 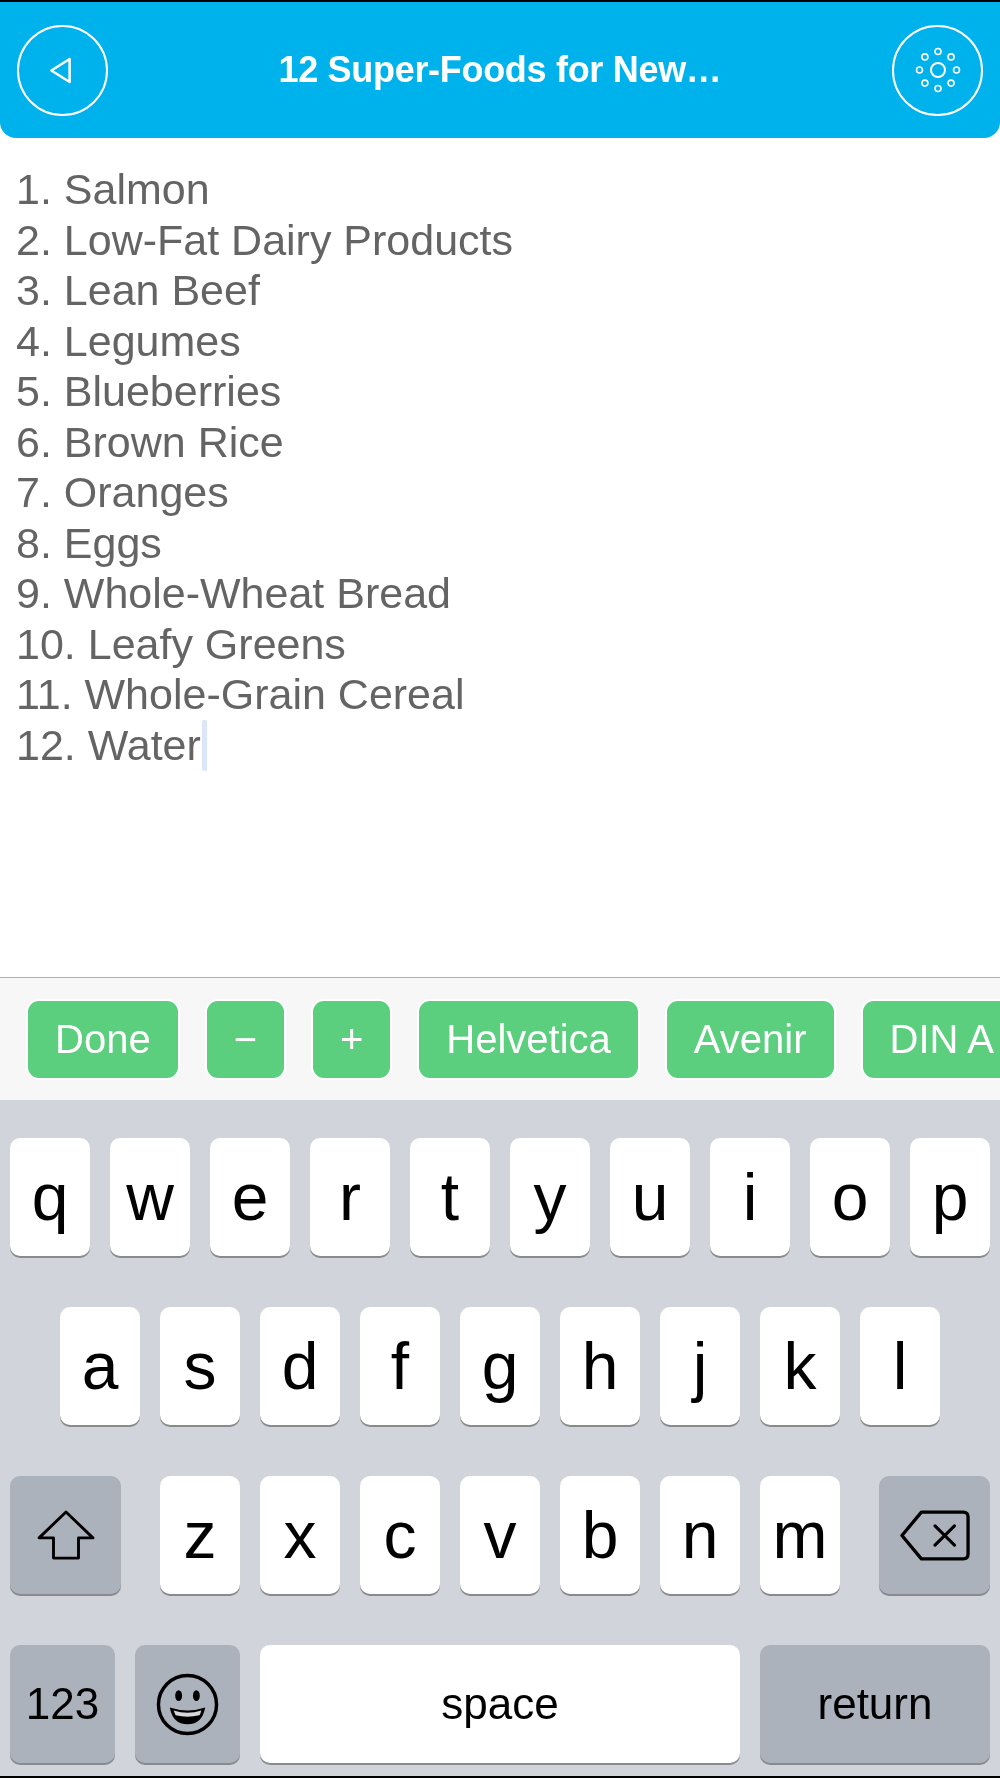 I want to click on letter-key: l, so click(x=900, y=1366).